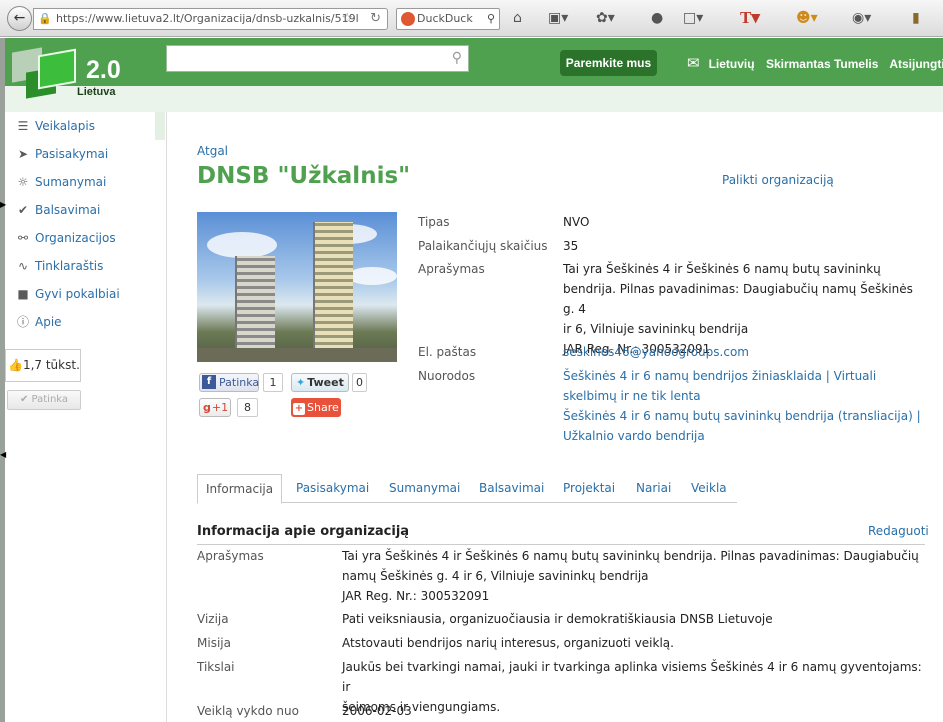 The image size is (943, 722). Describe the element at coordinates (317, 58) in the screenshot. I see `site-search-input: ⚲` at that location.